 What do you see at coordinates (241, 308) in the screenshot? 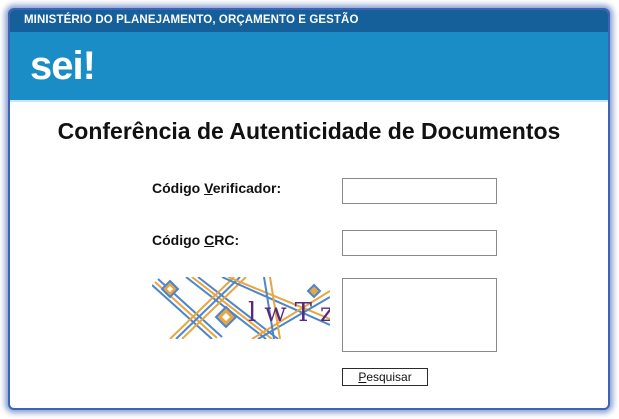
I see `captcha-image: lwTz` at bounding box center [241, 308].